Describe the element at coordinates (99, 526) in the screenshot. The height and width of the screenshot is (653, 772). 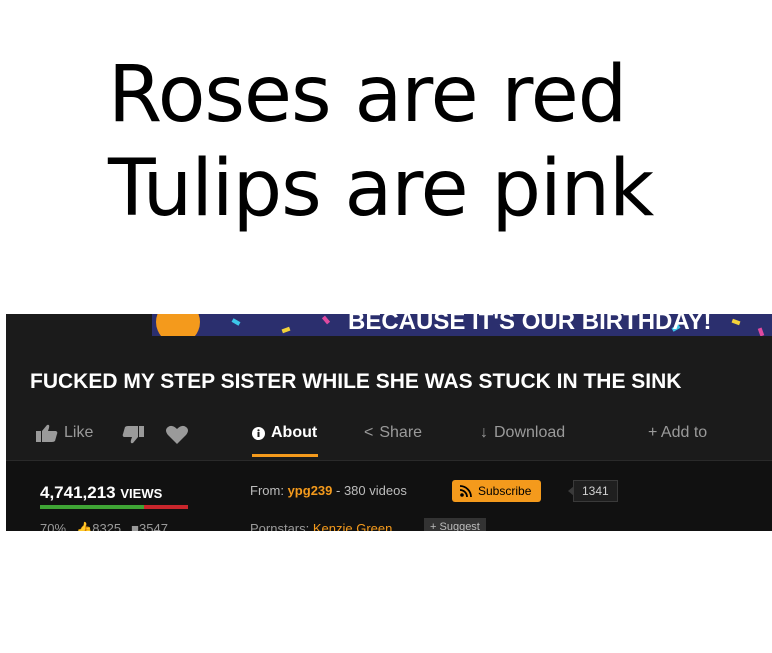
I see `likes-count: 👍8325` at that location.